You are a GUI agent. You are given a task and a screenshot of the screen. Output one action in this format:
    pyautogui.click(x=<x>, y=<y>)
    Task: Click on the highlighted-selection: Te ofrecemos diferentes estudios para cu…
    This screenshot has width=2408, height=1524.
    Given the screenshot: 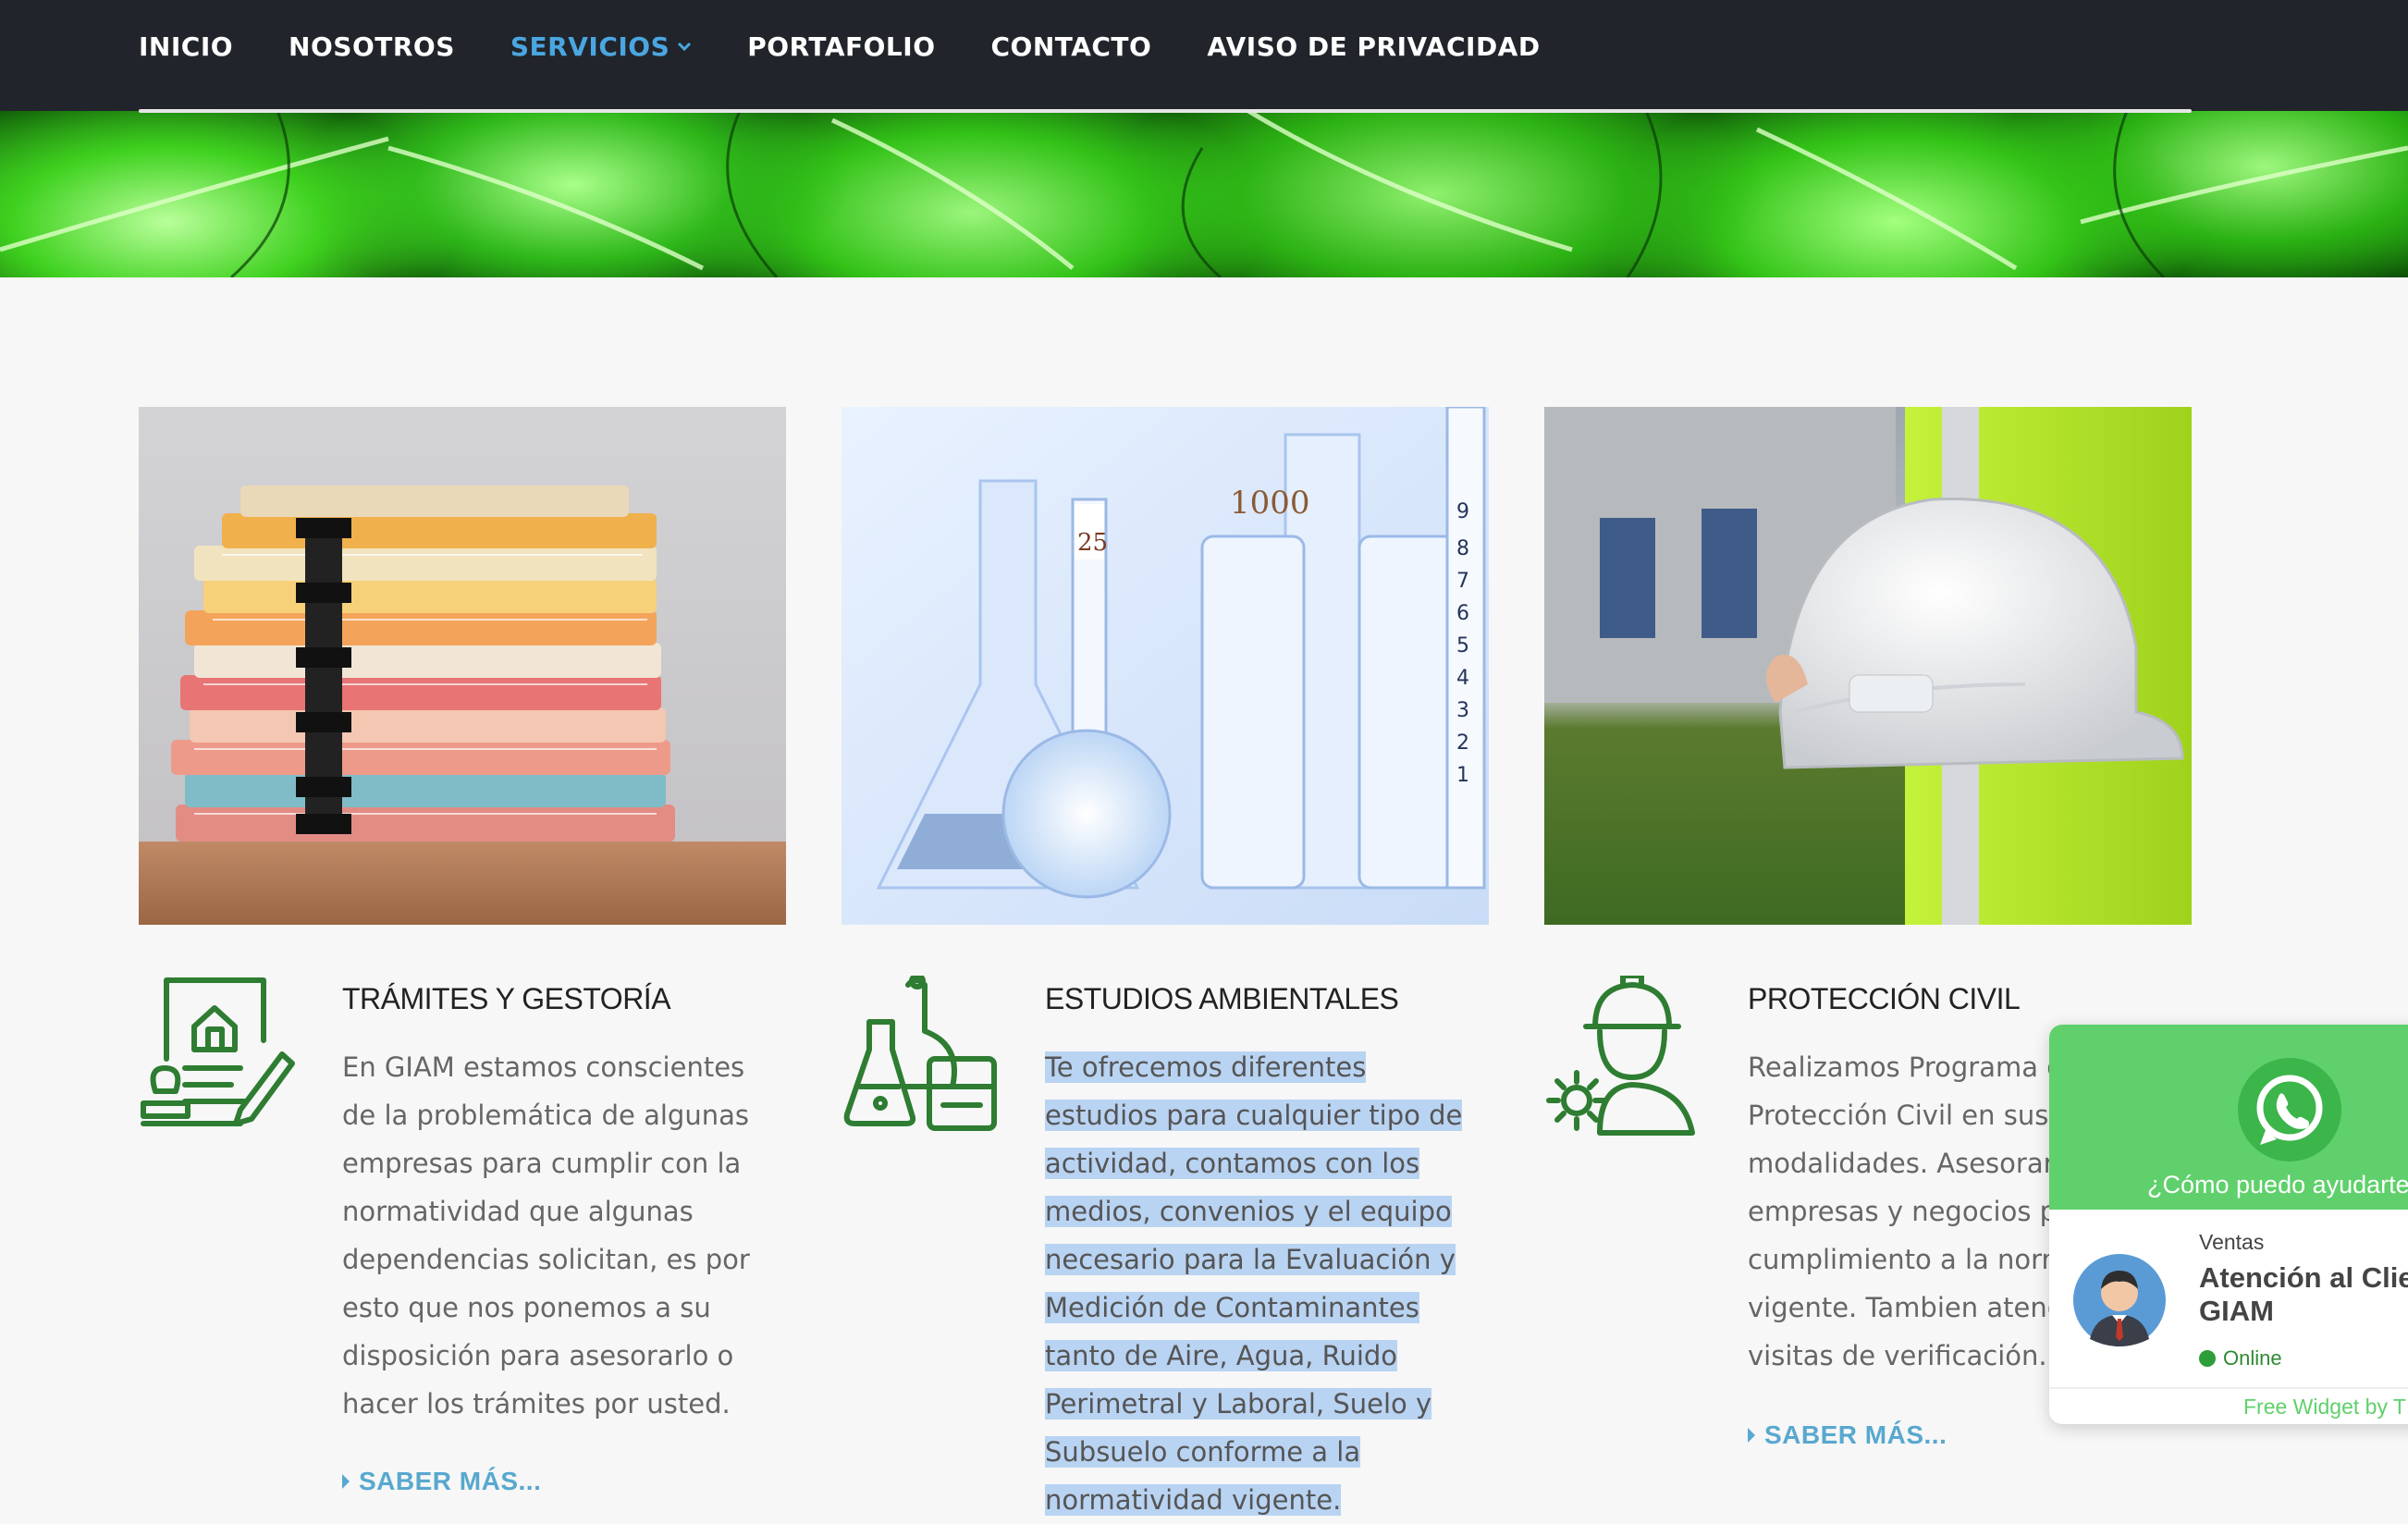 What is the action you would take?
    pyautogui.click(x=1254, y=1283)
    